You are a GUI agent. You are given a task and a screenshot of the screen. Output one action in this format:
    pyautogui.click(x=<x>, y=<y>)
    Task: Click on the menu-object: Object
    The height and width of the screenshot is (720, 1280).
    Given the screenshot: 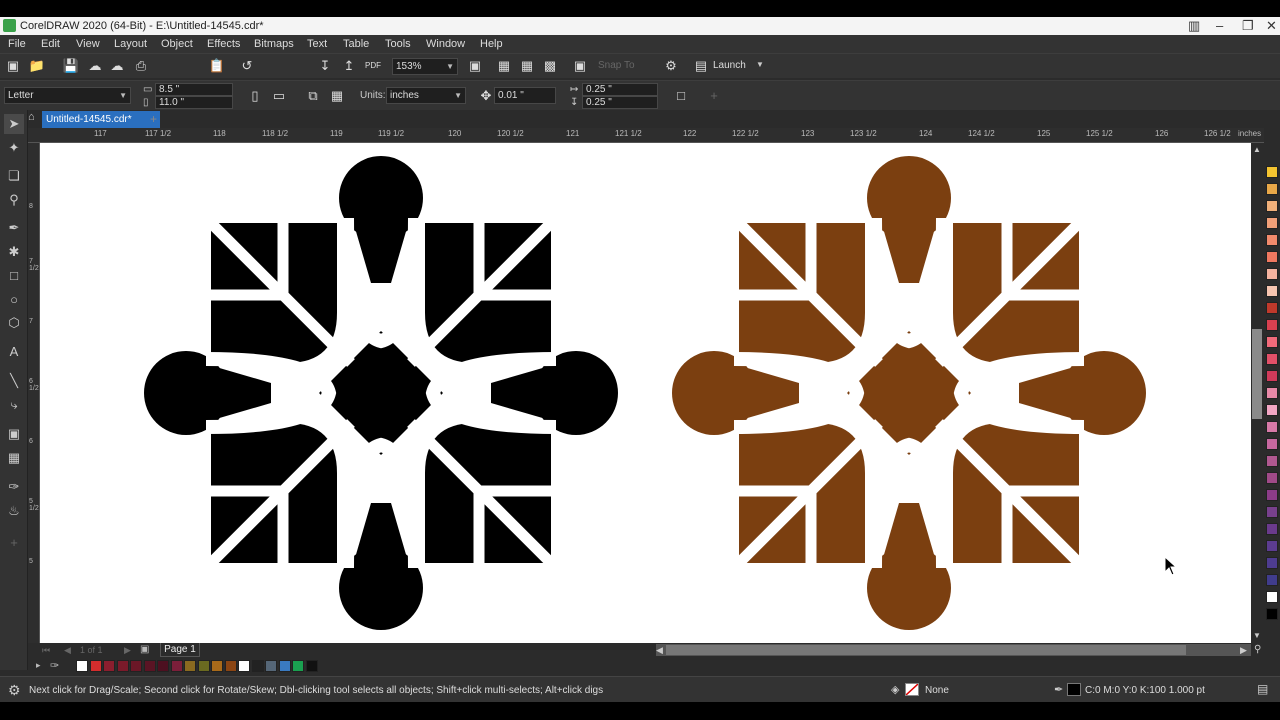 What is the action you would take?
    pyautogui.click(x=177, y=44)
    